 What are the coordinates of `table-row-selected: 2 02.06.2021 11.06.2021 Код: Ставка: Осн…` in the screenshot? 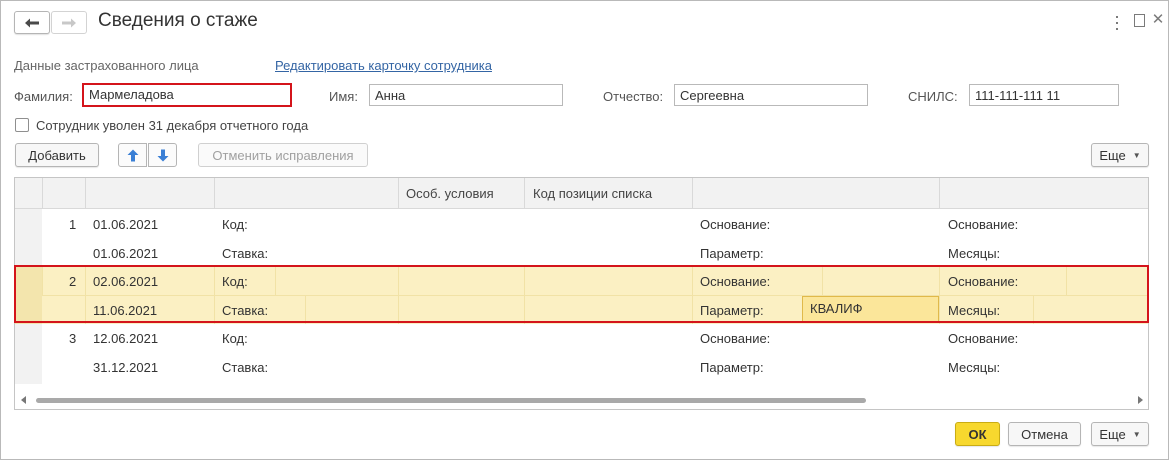 It's located at (581, 295).